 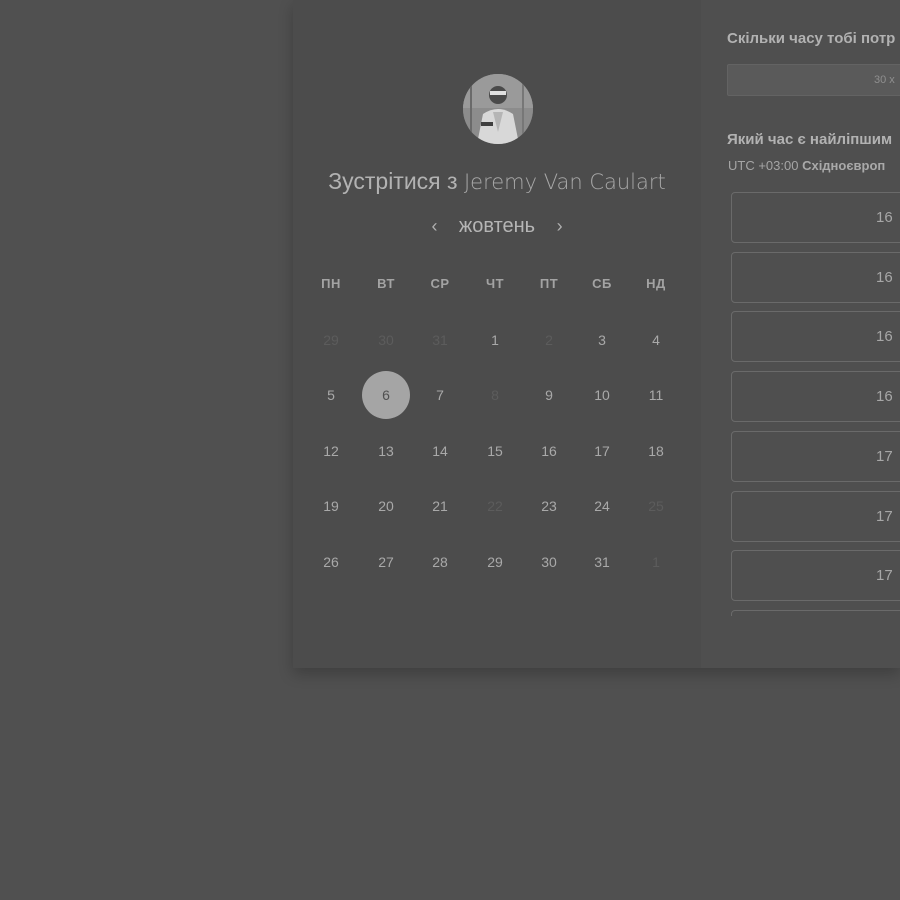 I want to click on calendar-day: 5, so click(x=331, y=395).